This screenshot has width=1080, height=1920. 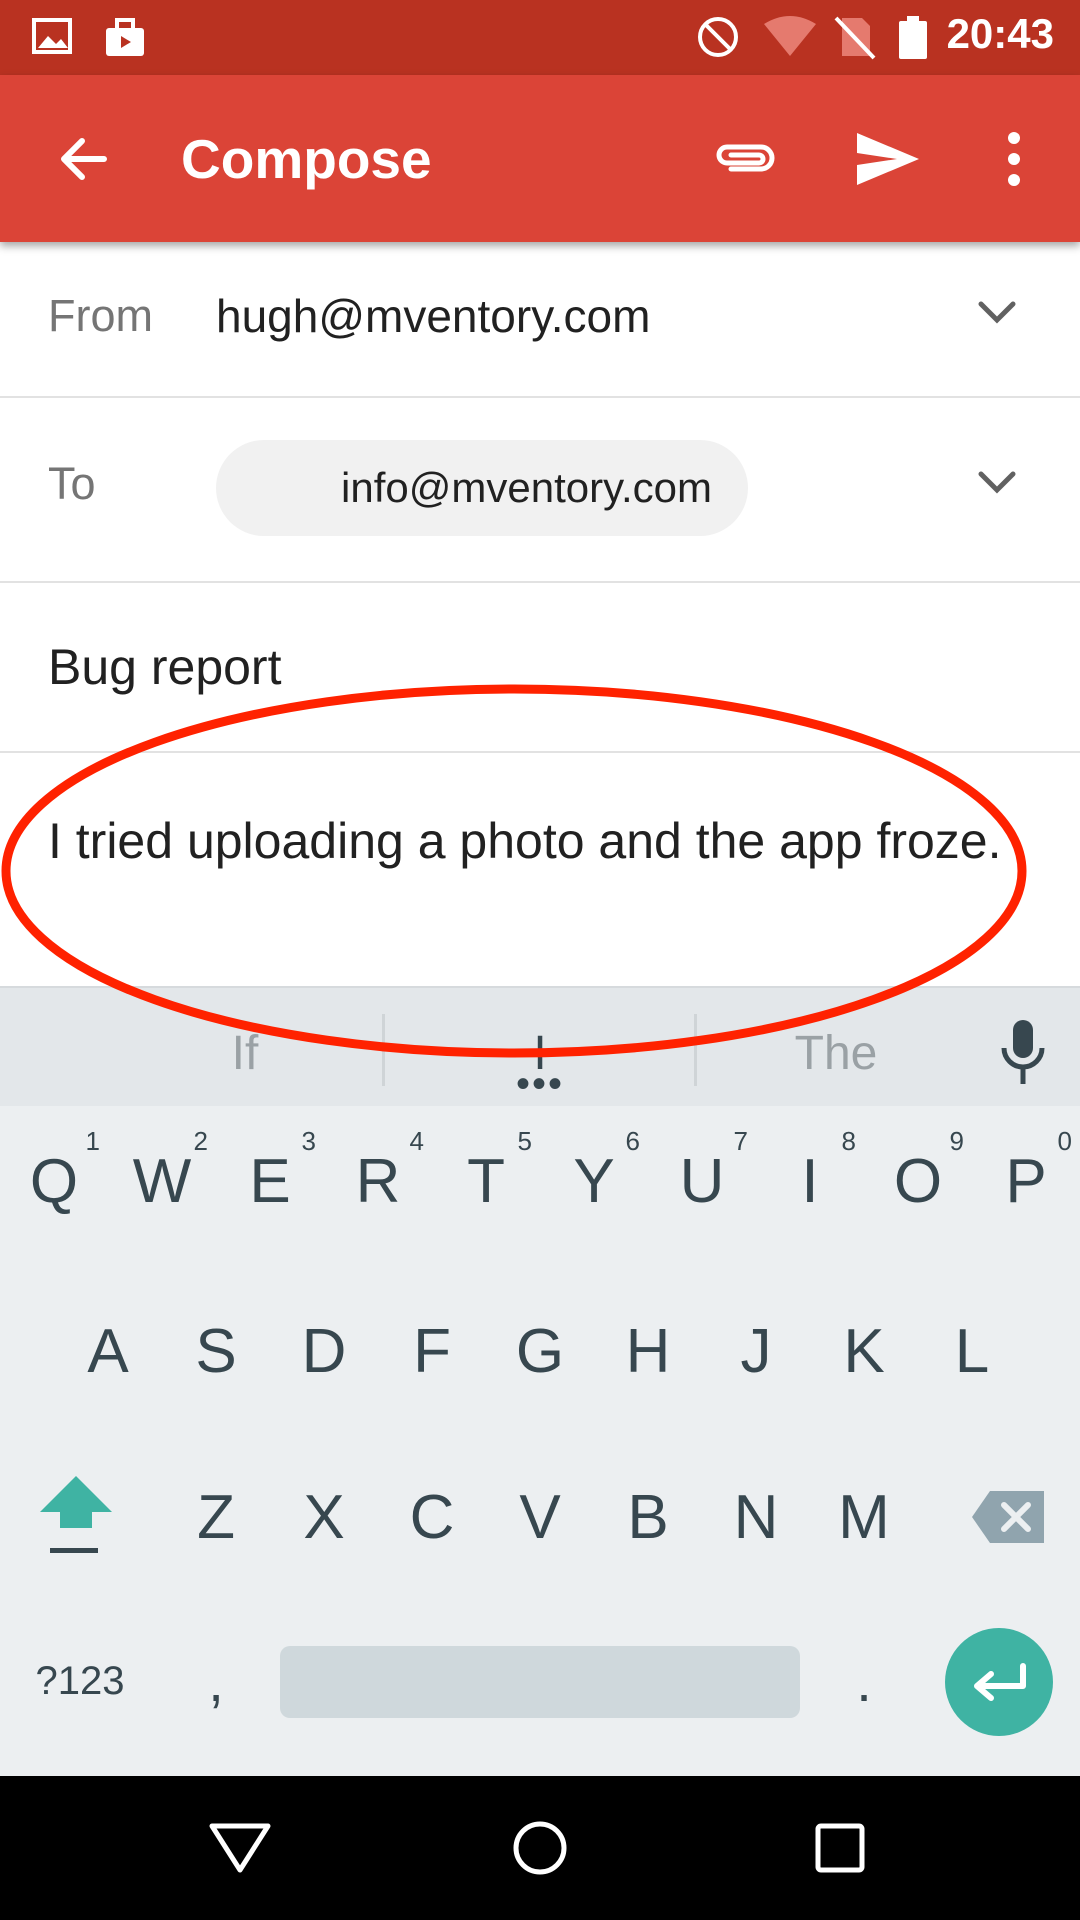 I want to click on key-o: O9, so click(x=918, y=1181).